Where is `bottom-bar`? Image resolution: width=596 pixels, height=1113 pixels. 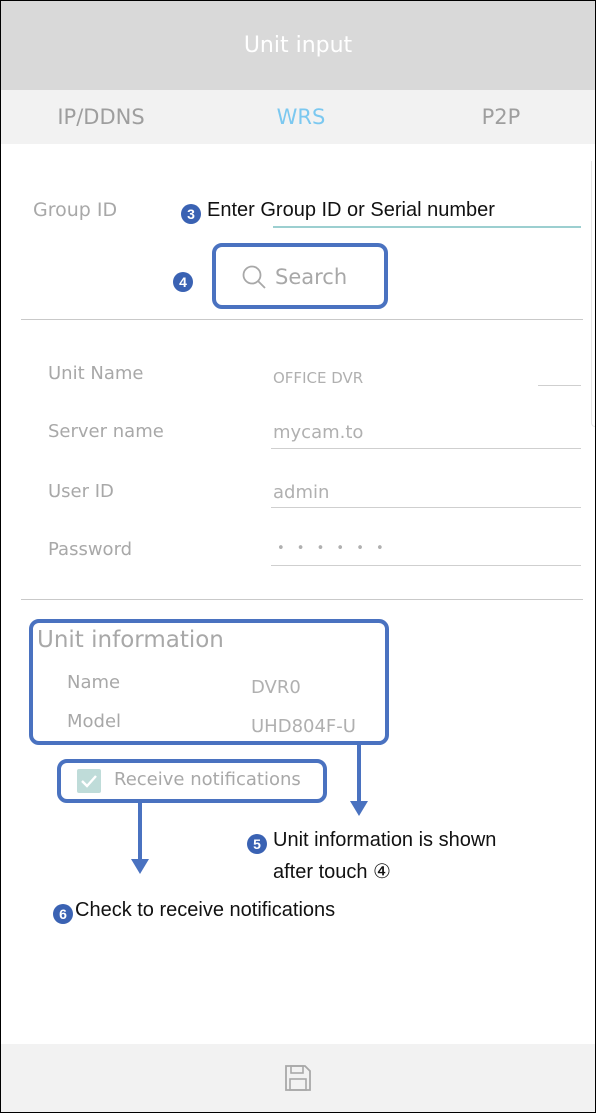 bottom-bar is located at coordinates (298, 1078).